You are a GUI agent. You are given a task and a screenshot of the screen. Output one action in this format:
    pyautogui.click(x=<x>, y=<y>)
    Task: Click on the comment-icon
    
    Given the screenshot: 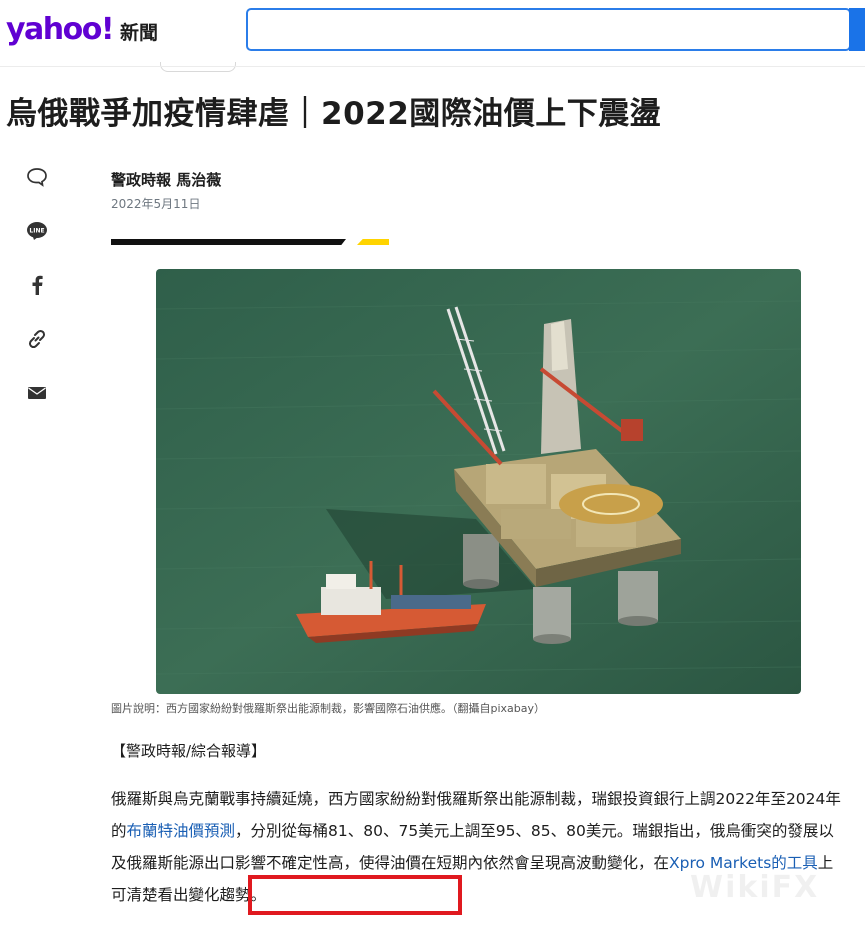 What is the action you would take?
    pyautogui.click(x=37, y=177)
    